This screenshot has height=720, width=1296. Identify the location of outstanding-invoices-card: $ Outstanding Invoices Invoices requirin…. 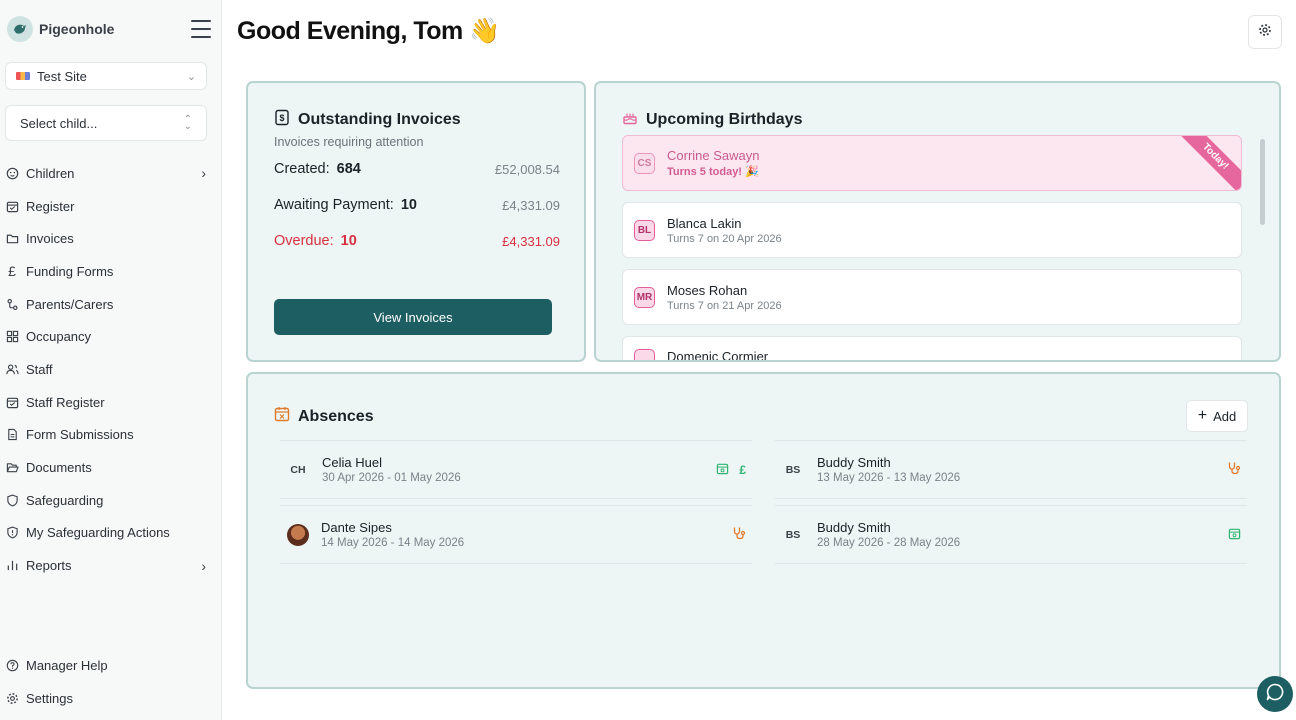
(416, 221).